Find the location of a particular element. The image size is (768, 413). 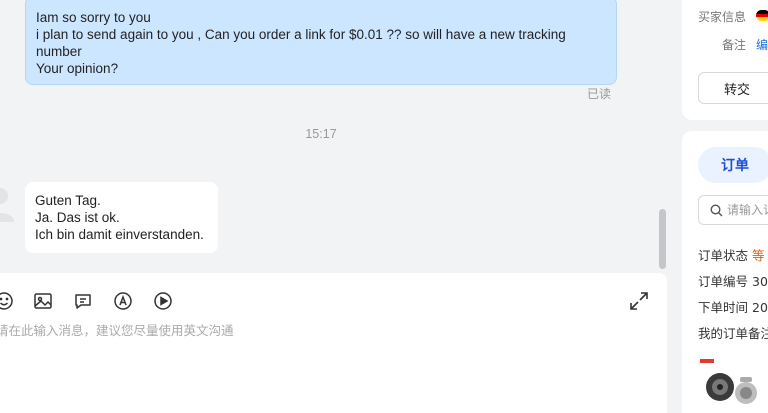

buyer-info-label: 买家信息 is located at coordinates (722, 17).